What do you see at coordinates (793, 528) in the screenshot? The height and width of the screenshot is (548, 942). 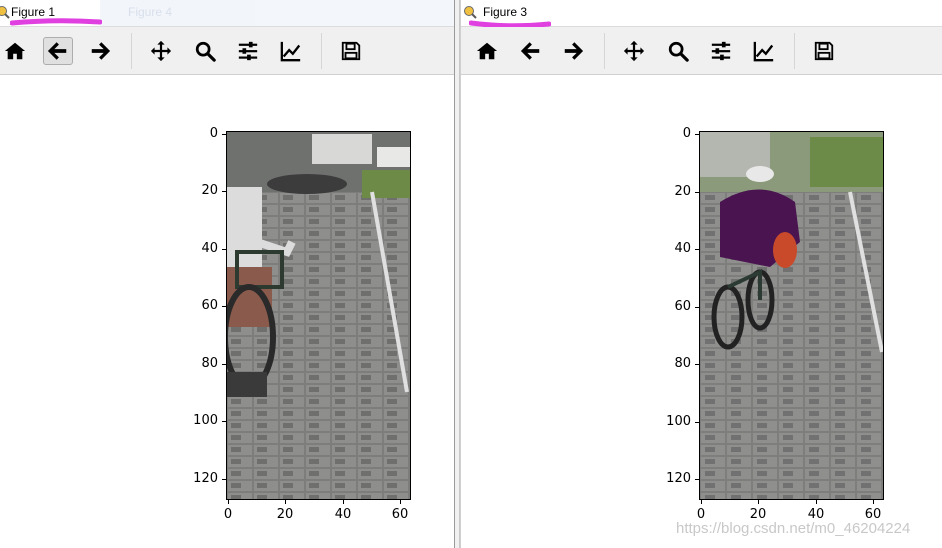 I see `watermark: https://blog.csdn.net/m0_46204224` at bounding box center [793, 528].